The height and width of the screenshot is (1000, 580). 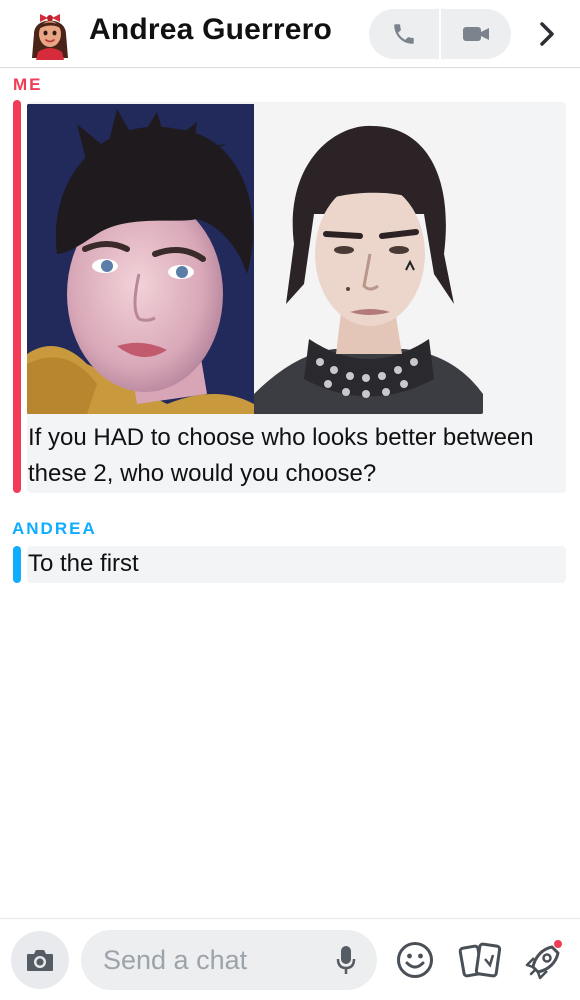 What do you see at coordinates (210, 30) in the screenshot?
I see `contact-name: Andrea Guerrero` at bounding box center [210, 30].